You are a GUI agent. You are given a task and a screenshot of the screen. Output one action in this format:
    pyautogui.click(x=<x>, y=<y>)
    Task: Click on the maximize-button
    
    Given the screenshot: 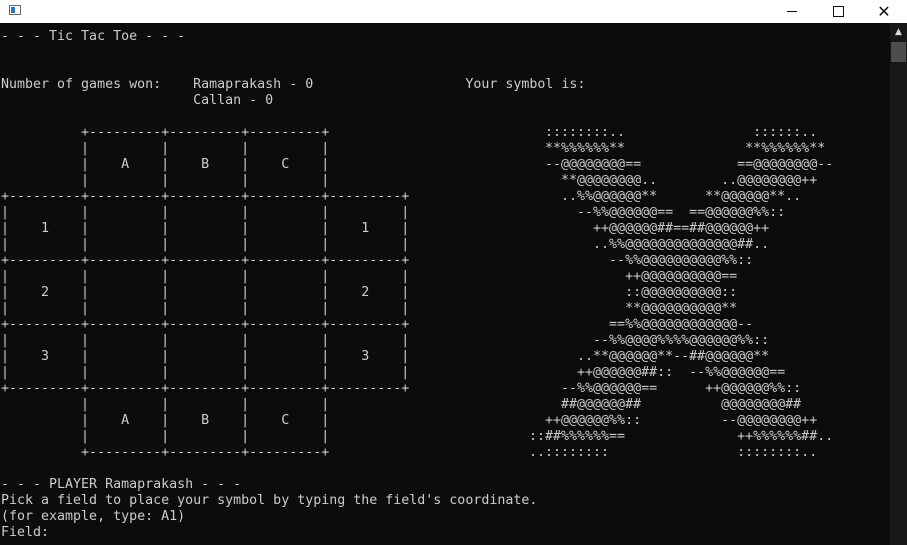 What is the action you would take?
    pyautogui.click(x=838, y=11)
    